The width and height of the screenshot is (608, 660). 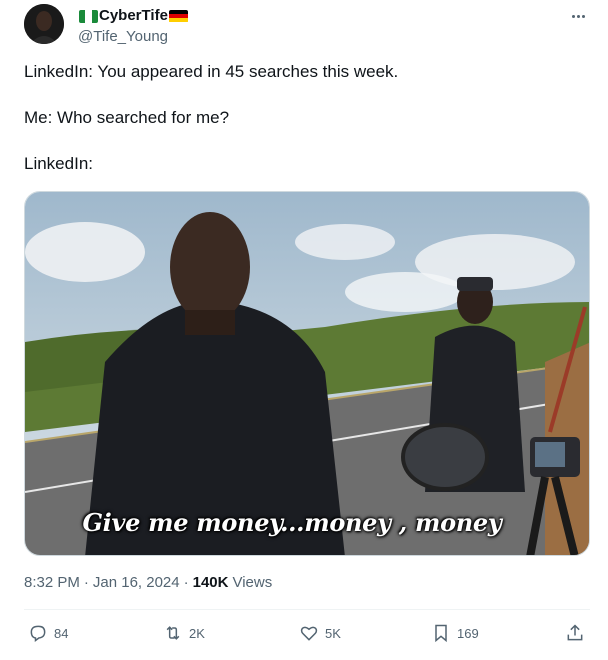 I want to click on avatar, so click(x=44, y=24).